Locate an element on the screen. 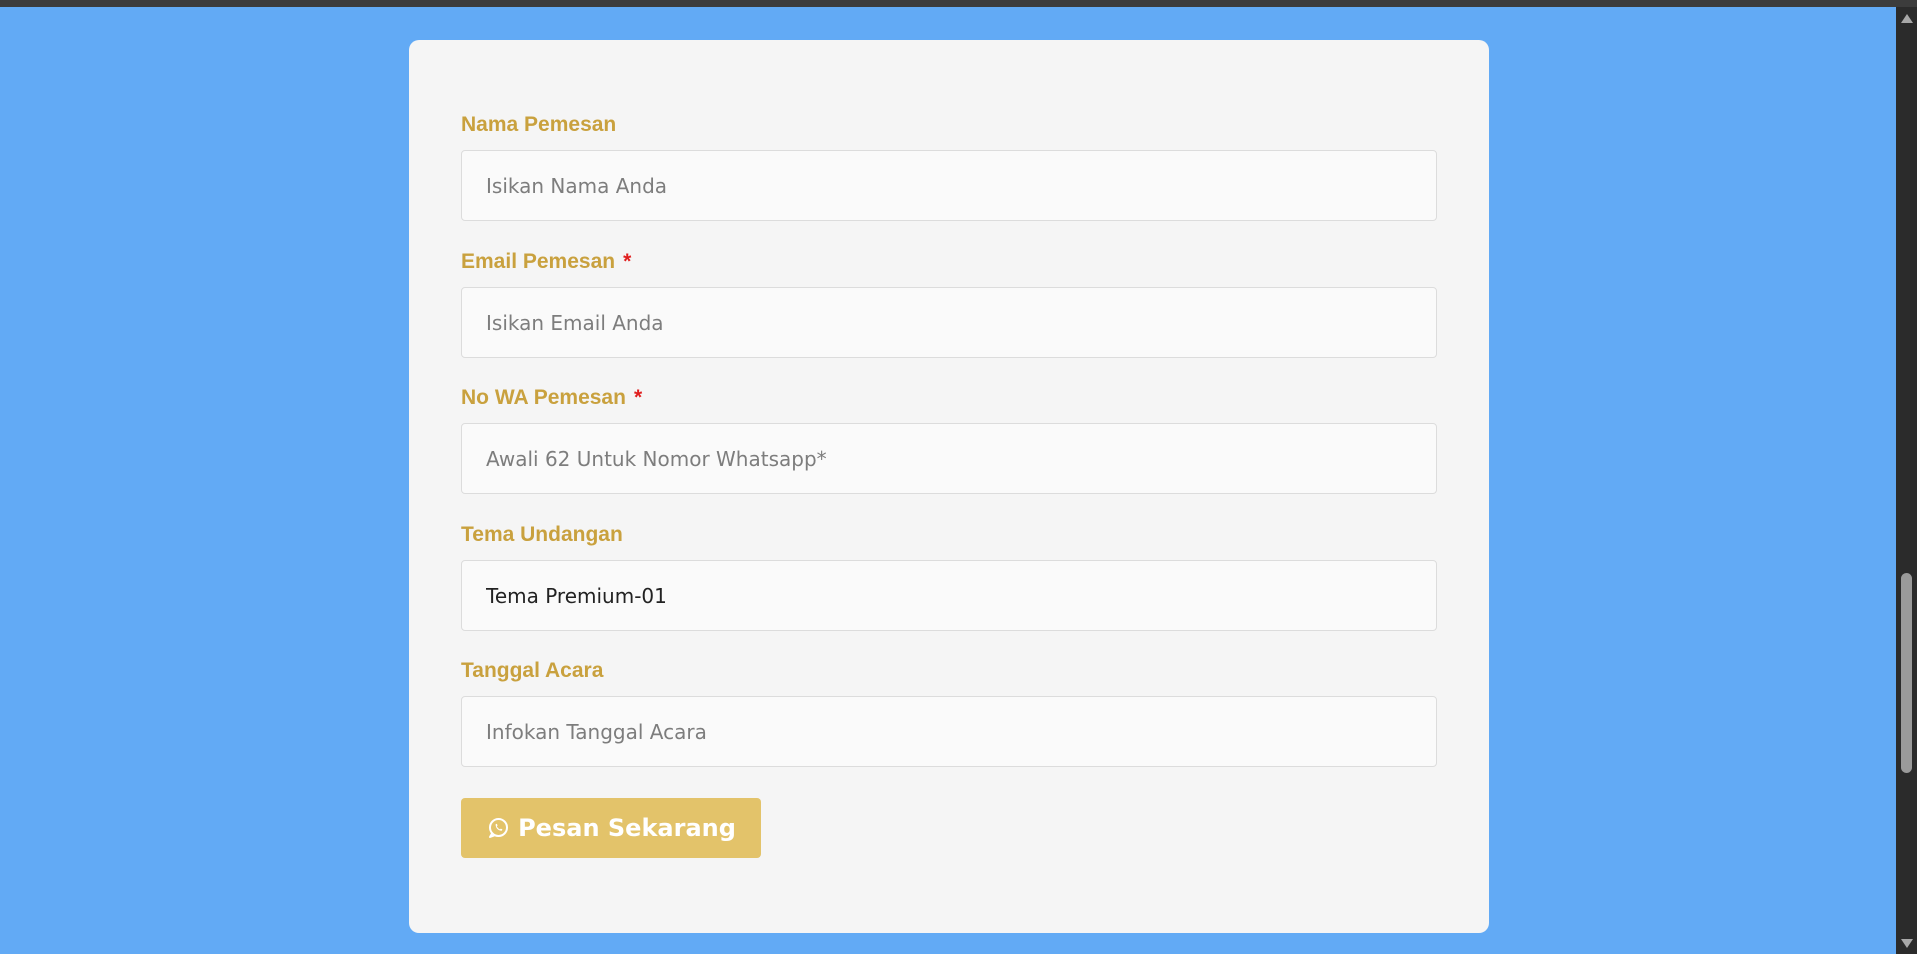 The width and height of the screenshot is (1917, 954). scrollbar-thumb is located at coordinates (1906, 673).